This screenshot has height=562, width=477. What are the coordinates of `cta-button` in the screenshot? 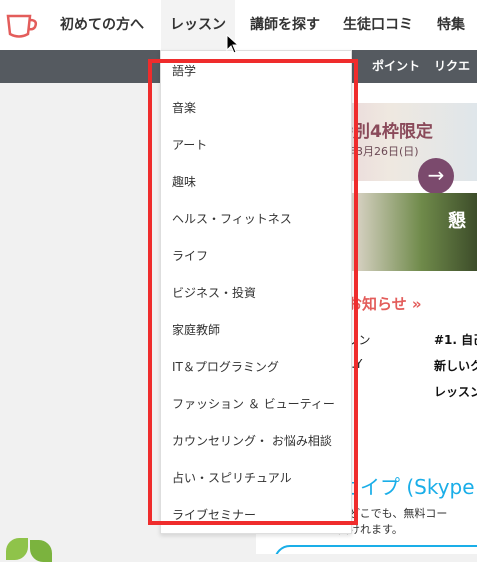 It's located at (375, 549).